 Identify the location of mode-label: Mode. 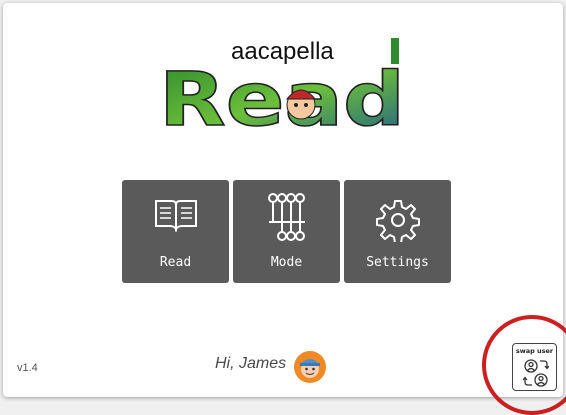
(286, 262).